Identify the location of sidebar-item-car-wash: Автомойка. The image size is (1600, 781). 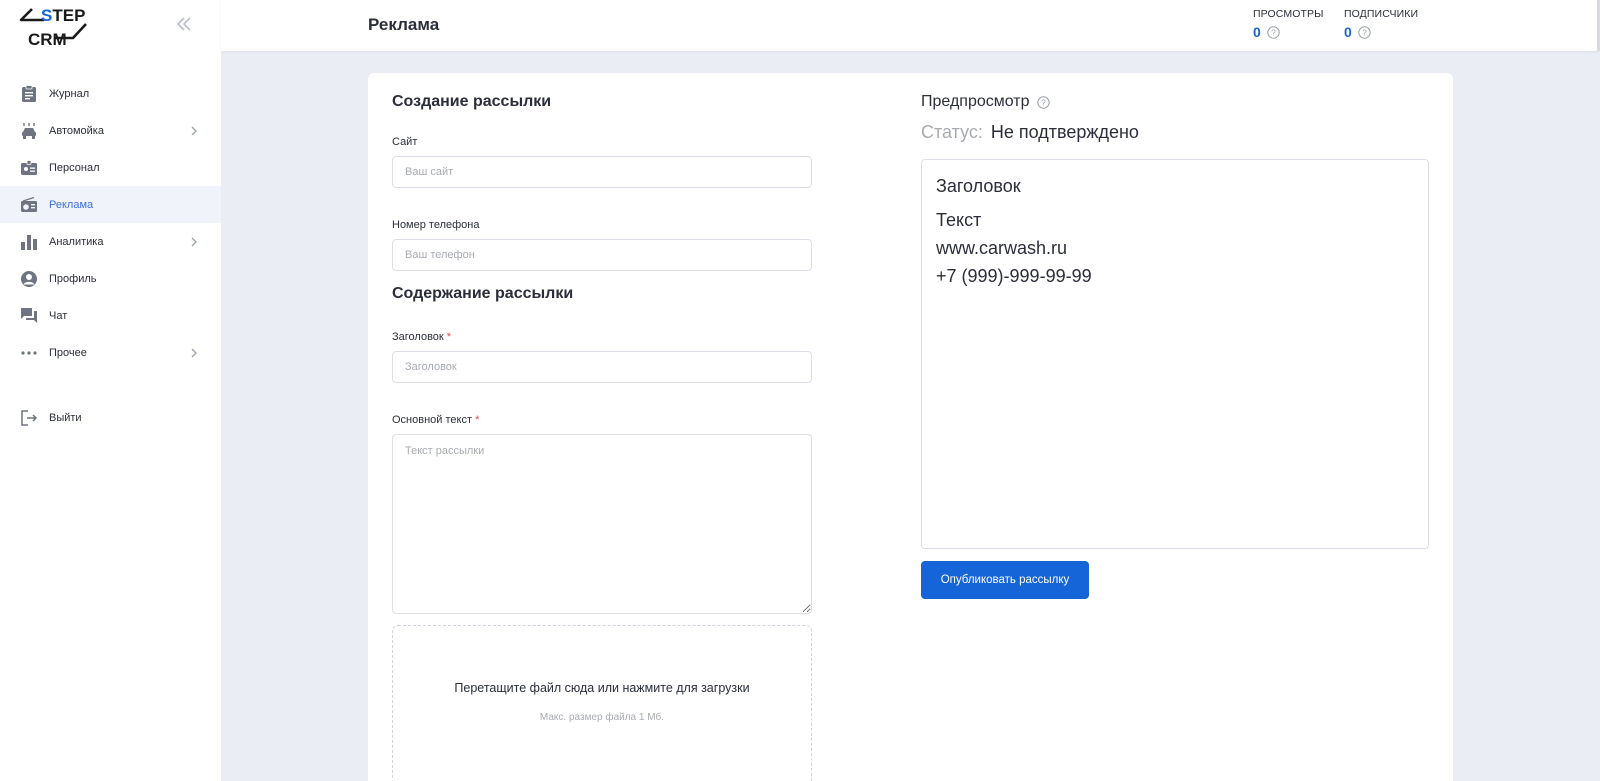
(110, 130).